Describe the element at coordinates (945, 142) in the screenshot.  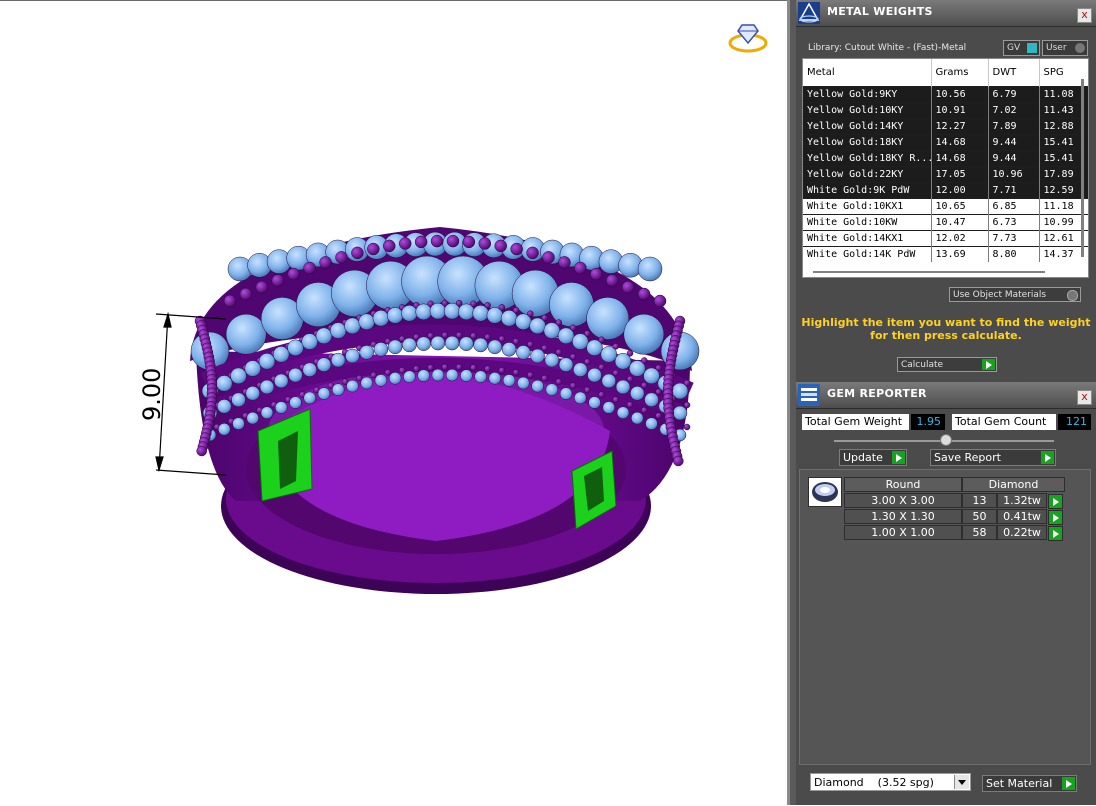
I see `table-row: Yellow Gold:18KY 14.68 9.44 15.41` at that location.